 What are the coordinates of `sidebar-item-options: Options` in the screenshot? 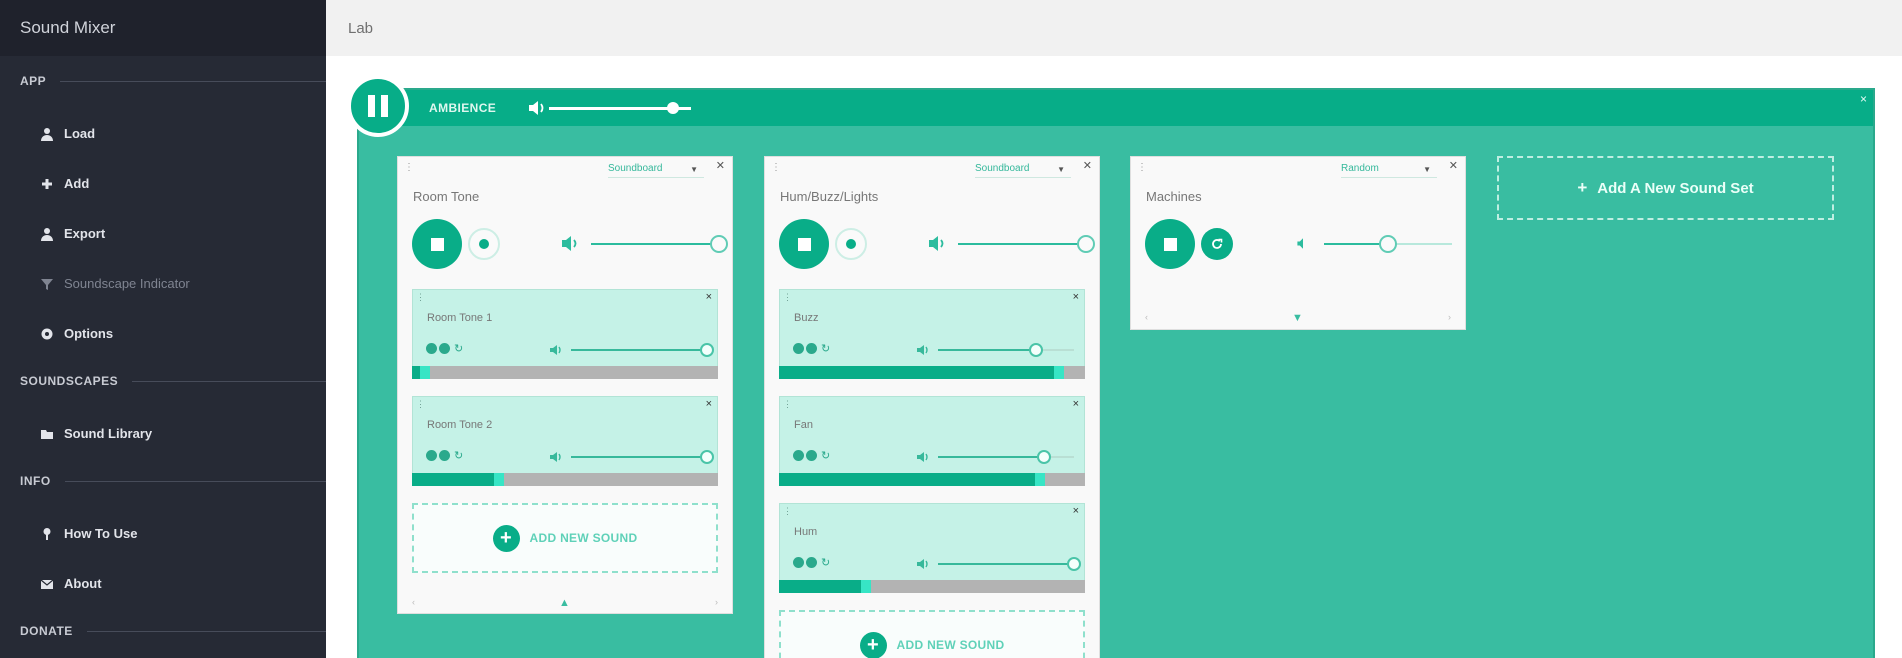 It's located at (76, 333).